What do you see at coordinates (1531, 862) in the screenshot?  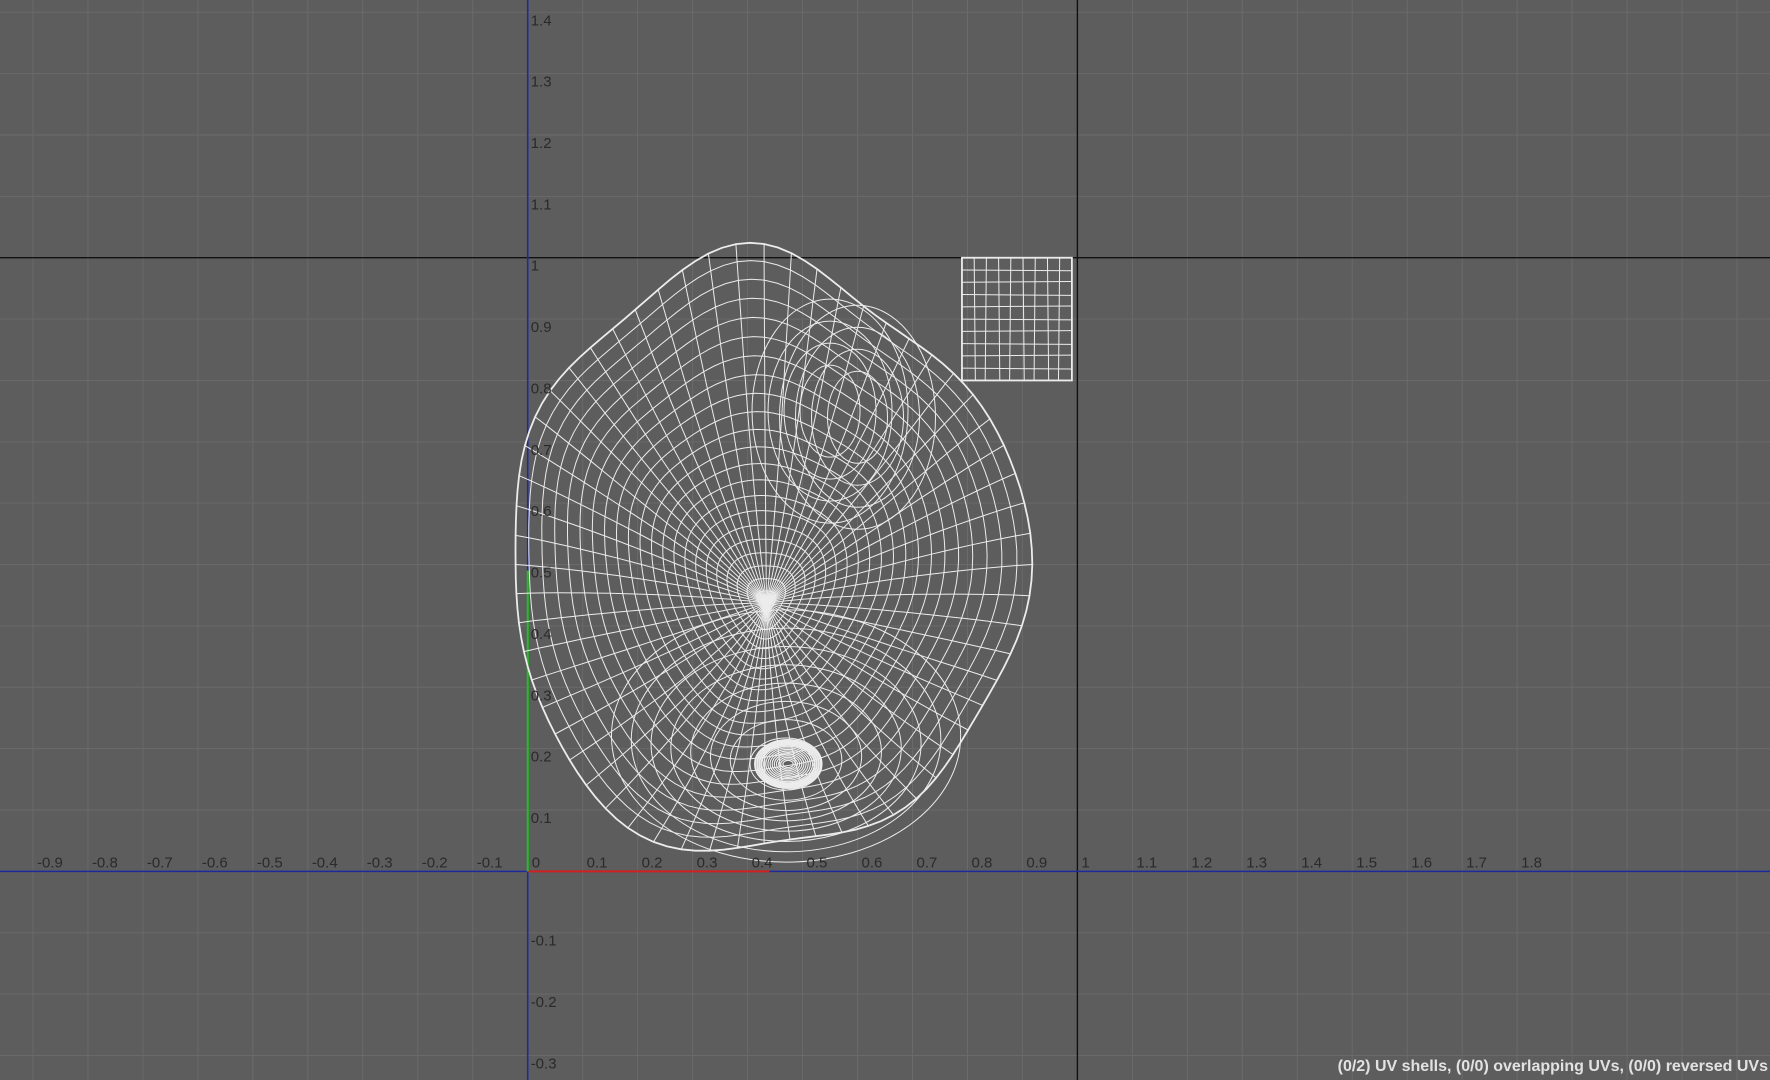 I see `u-tick-label: 1.8` at bounding box center [1531, 862].